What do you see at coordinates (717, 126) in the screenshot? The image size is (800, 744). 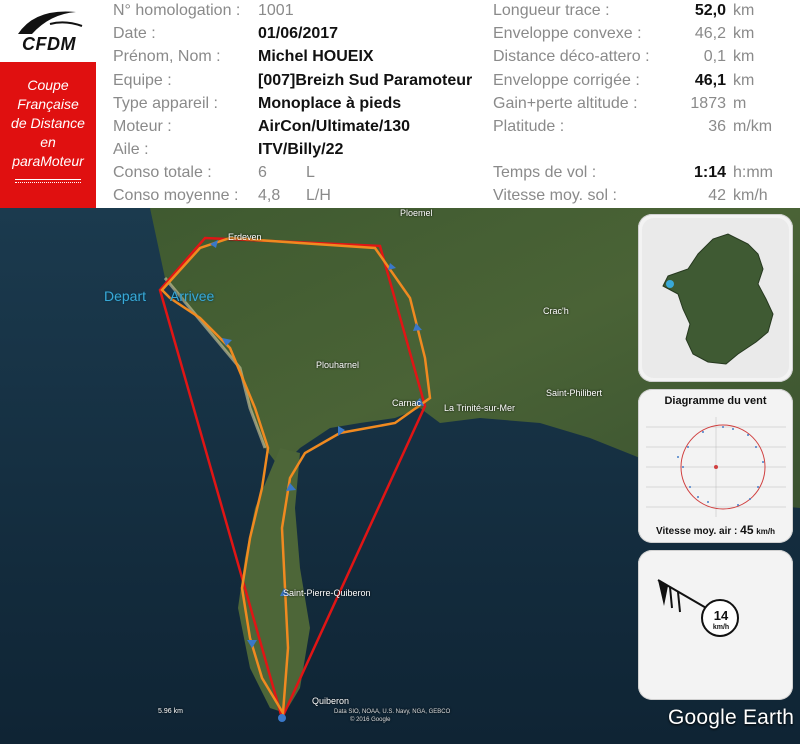 I see `platitude-value: 36` at bounding box center [717, 126].